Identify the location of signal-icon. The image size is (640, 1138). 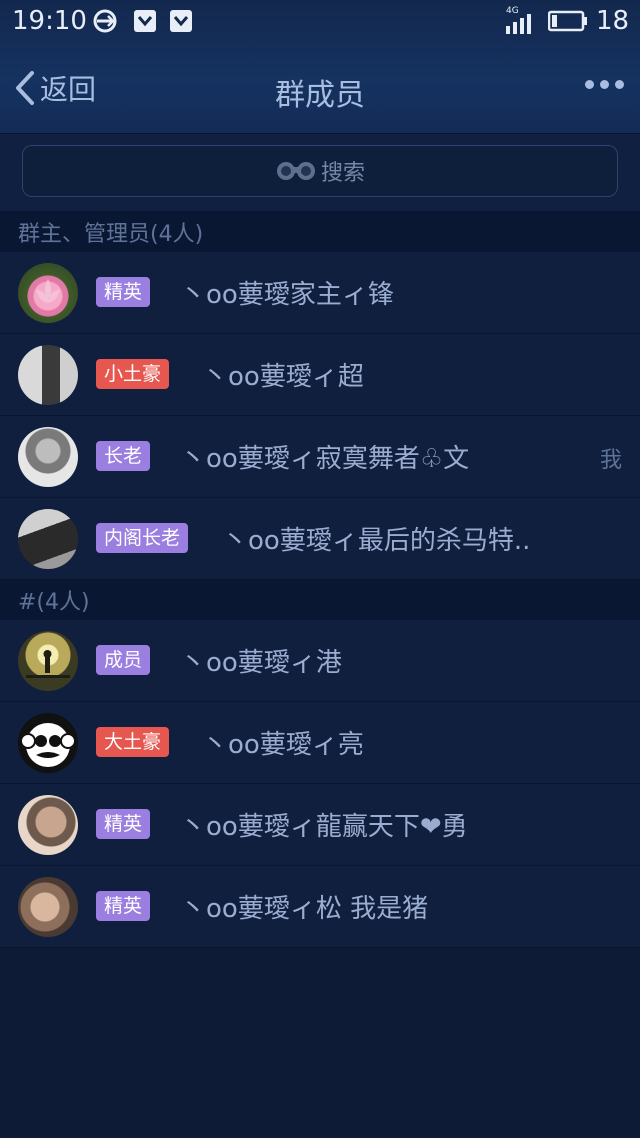
(518, 24).